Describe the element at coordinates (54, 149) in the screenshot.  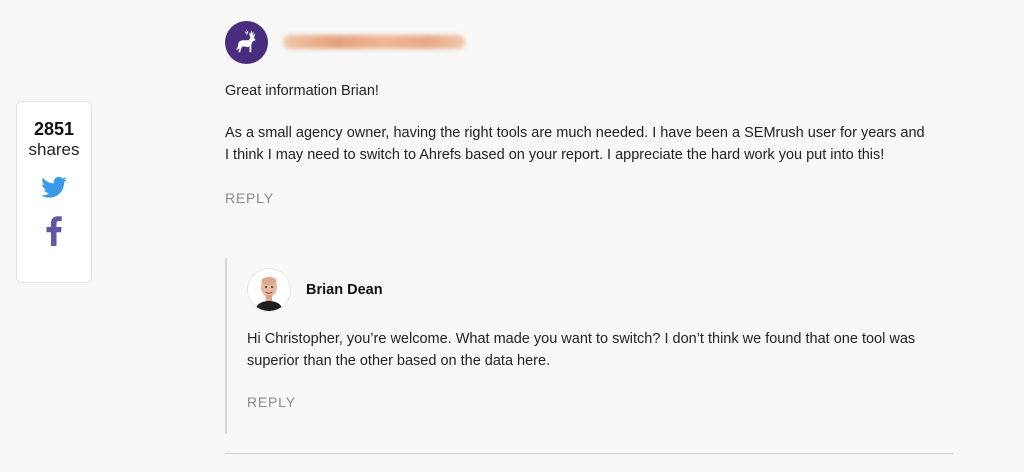
I see `share-label: shares` at that location.